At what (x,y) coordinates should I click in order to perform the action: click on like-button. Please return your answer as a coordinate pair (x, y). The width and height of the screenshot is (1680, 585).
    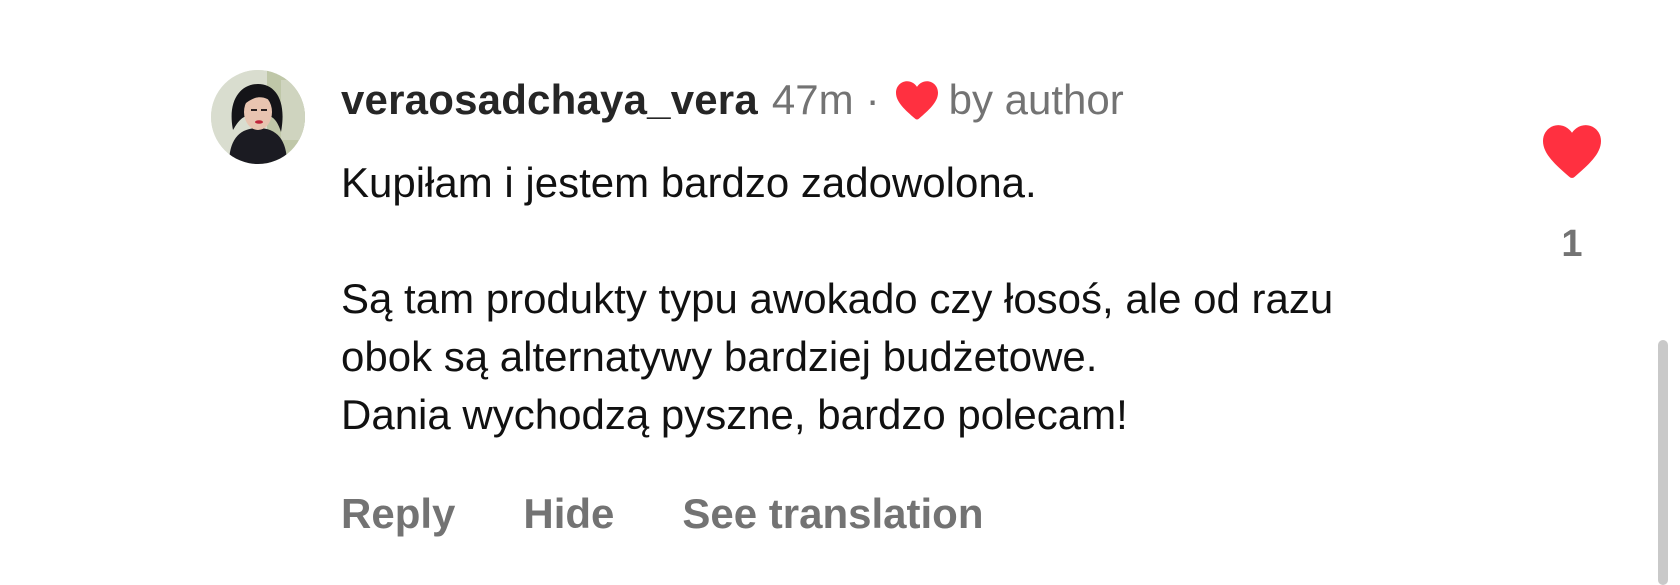
    Looking at the image, I should click on (1572, 151).